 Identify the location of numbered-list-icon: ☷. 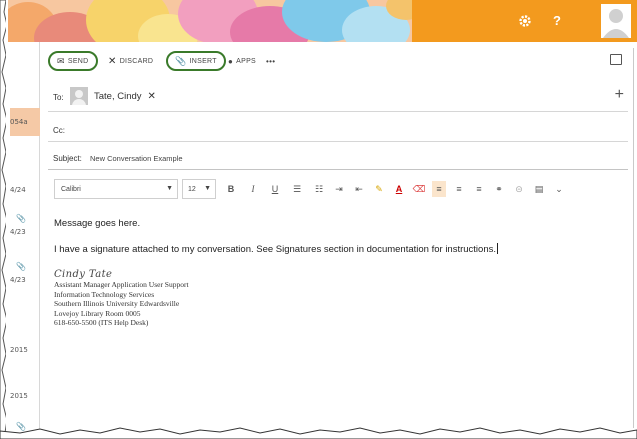
(319, 189).